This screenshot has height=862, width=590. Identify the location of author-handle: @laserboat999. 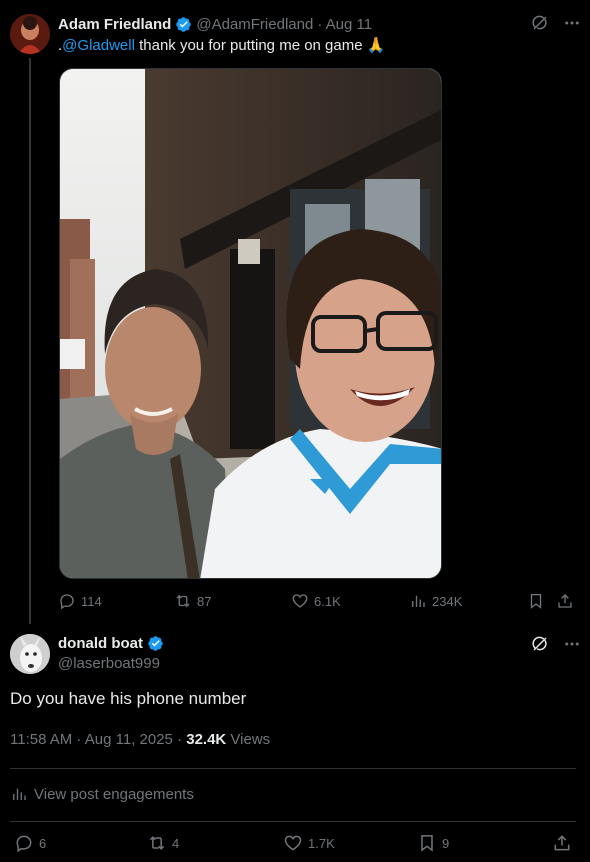
(109, 663).